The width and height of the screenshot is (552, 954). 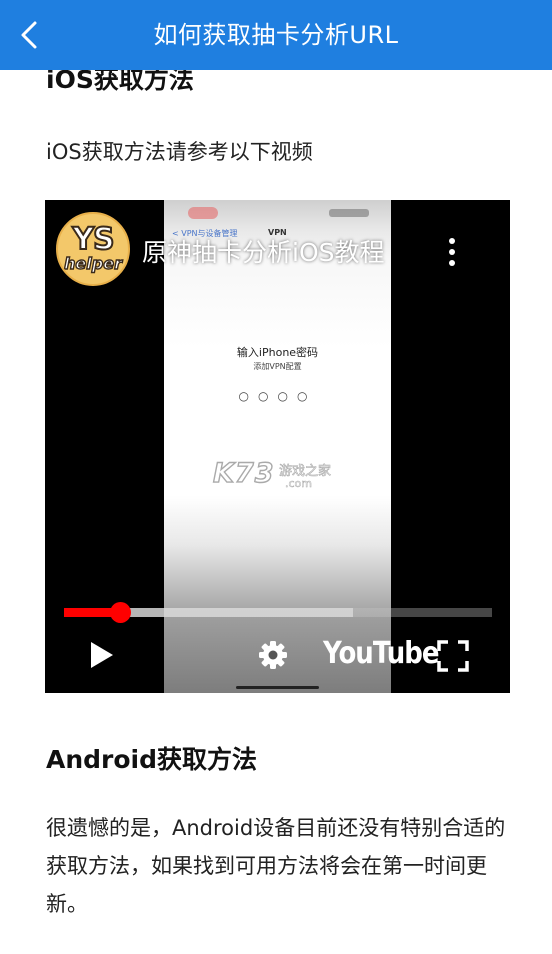 I want to click on phone-home-indicator, so click(x=277, y=687).